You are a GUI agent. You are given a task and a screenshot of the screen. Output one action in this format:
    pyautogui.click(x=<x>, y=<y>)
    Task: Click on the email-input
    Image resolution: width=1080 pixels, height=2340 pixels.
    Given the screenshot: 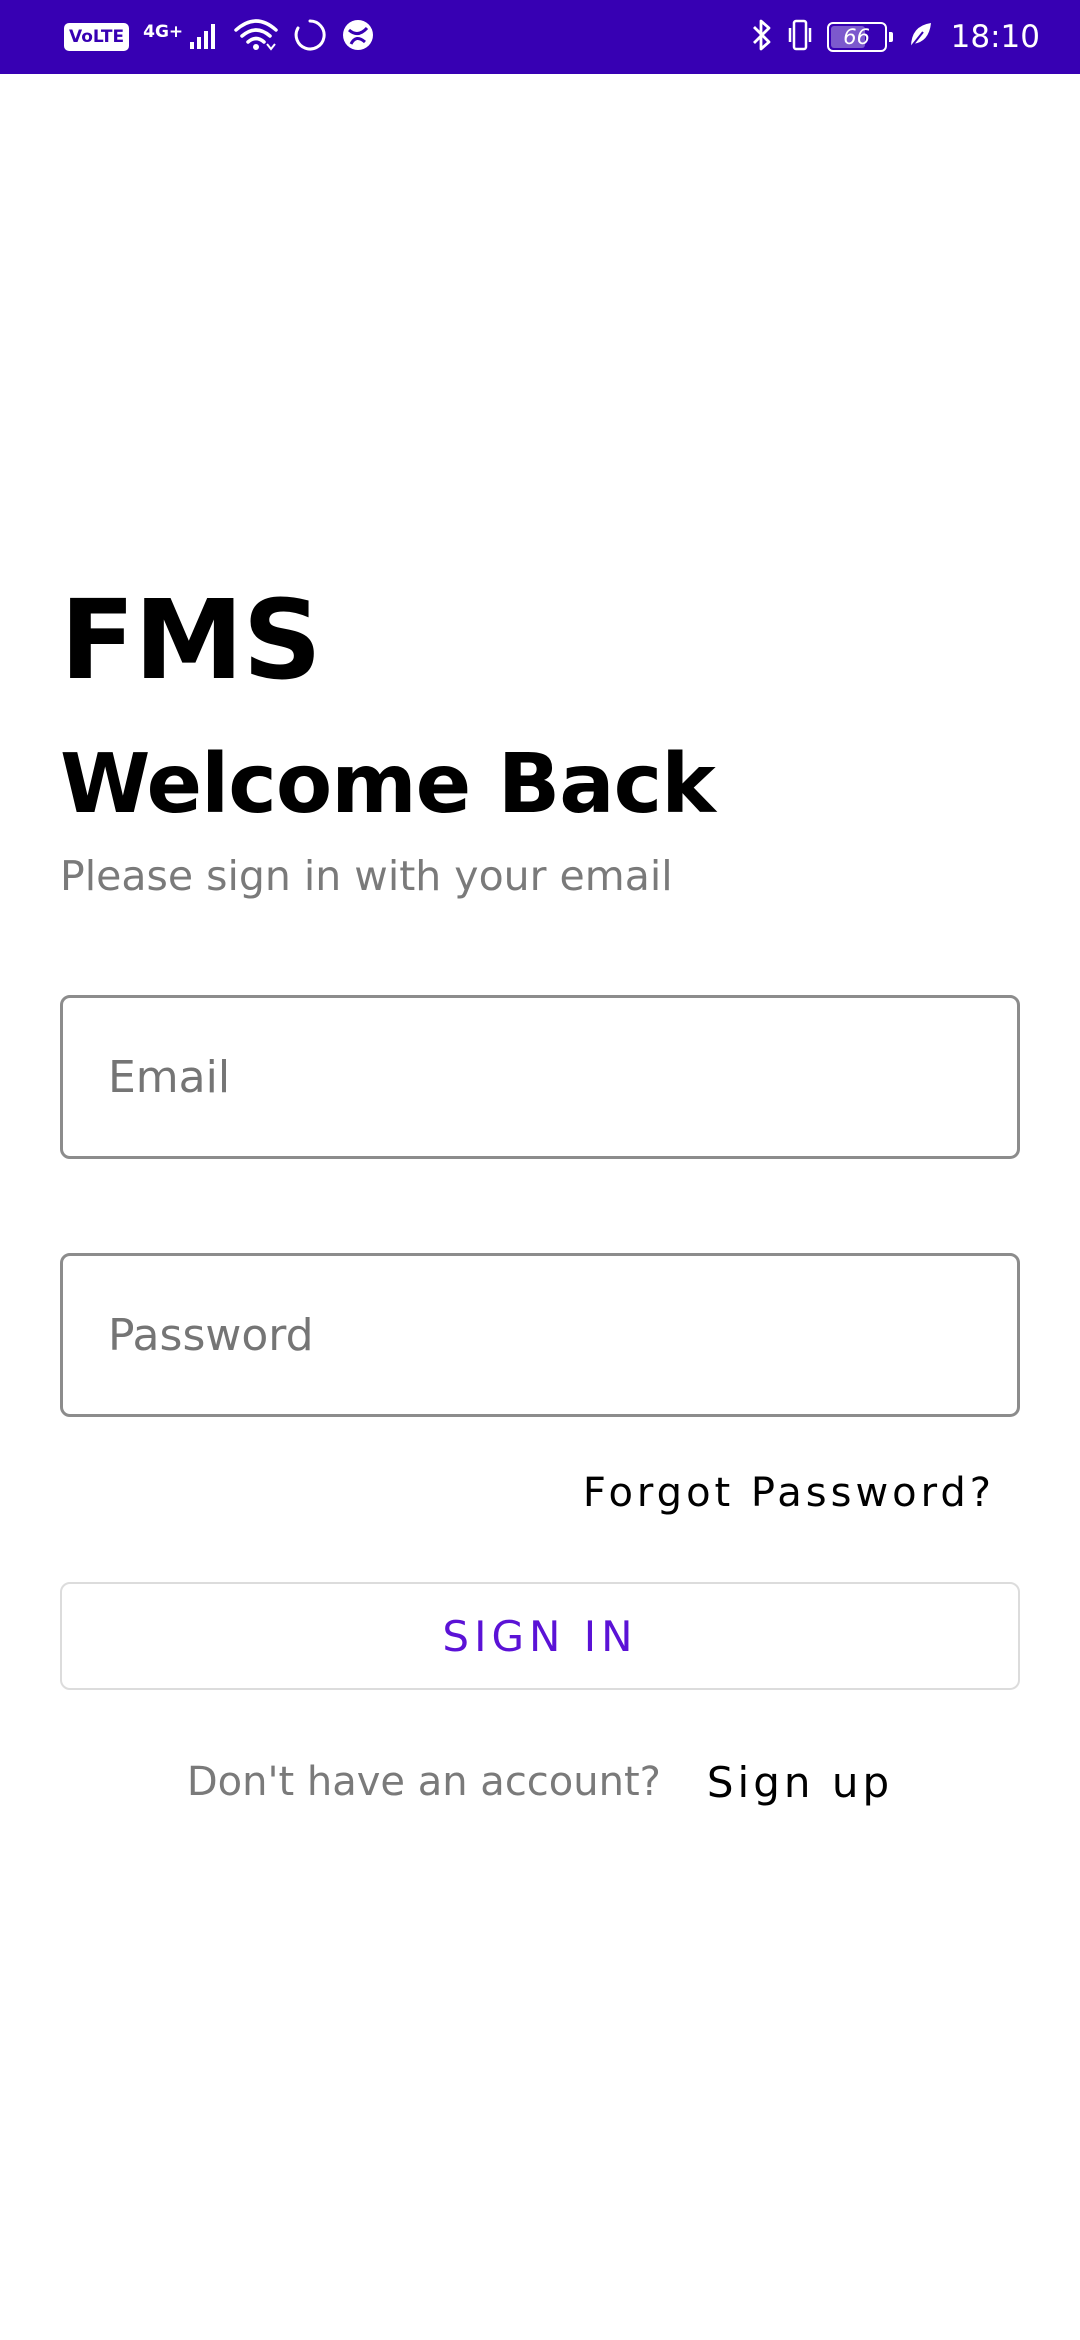 What is the action you would take?
    pyautogui.click(x=538, y=1077)
    